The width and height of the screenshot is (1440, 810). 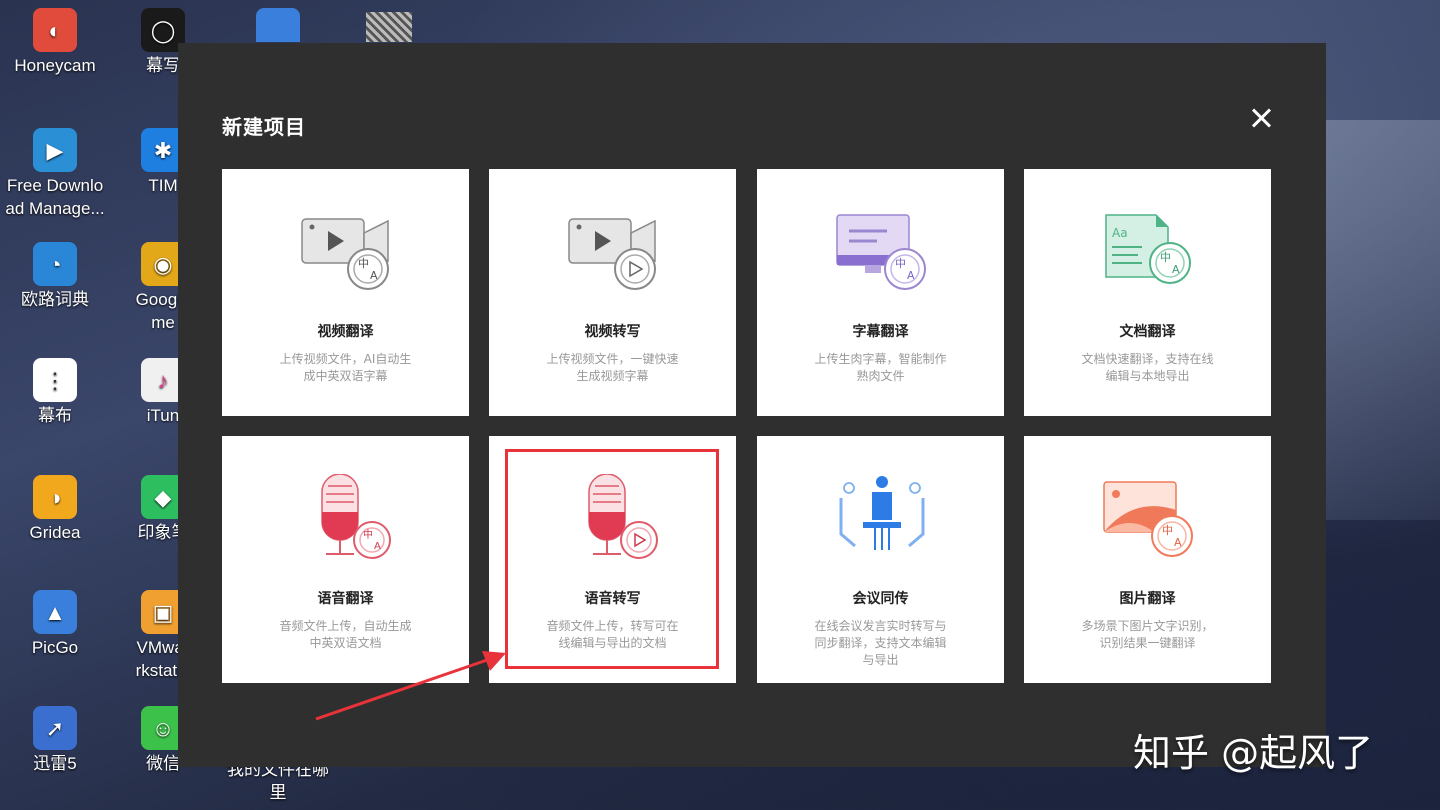 I want to click on document-translate-icon: Aa 中 A, so click(x=1148, y=249).